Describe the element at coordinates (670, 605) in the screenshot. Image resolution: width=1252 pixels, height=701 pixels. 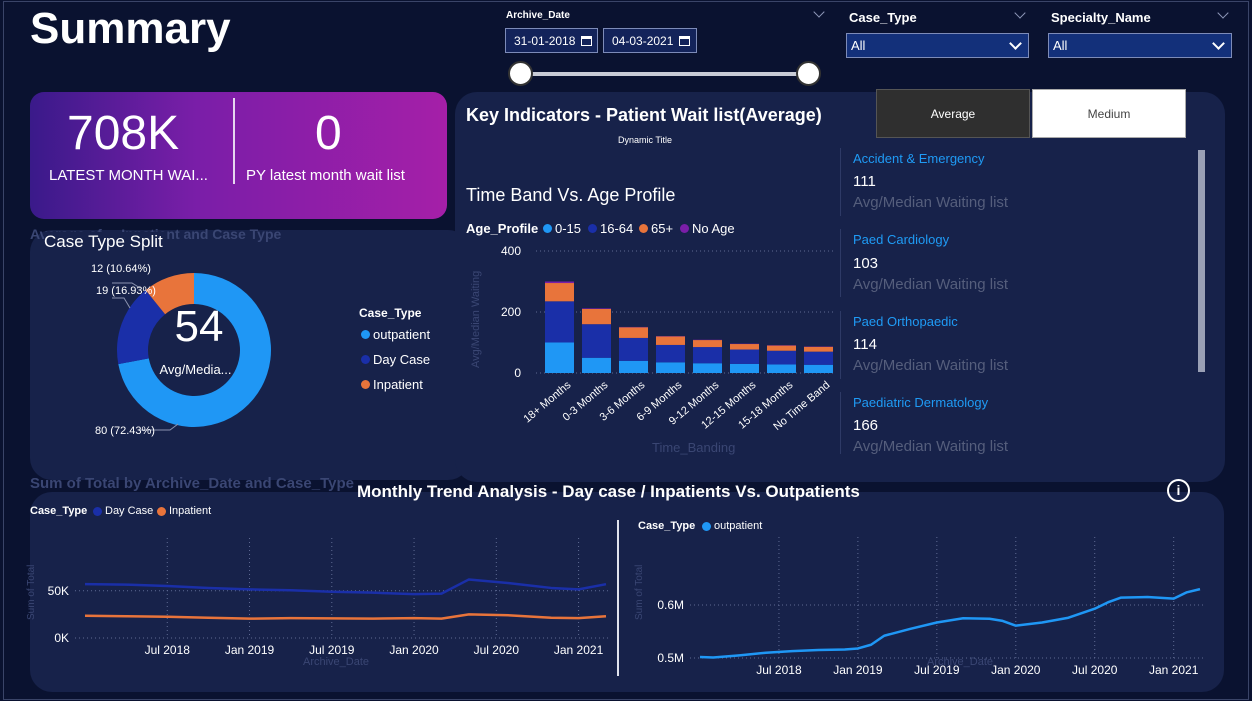
I see `y-tick-label: 0.6M` at that location.